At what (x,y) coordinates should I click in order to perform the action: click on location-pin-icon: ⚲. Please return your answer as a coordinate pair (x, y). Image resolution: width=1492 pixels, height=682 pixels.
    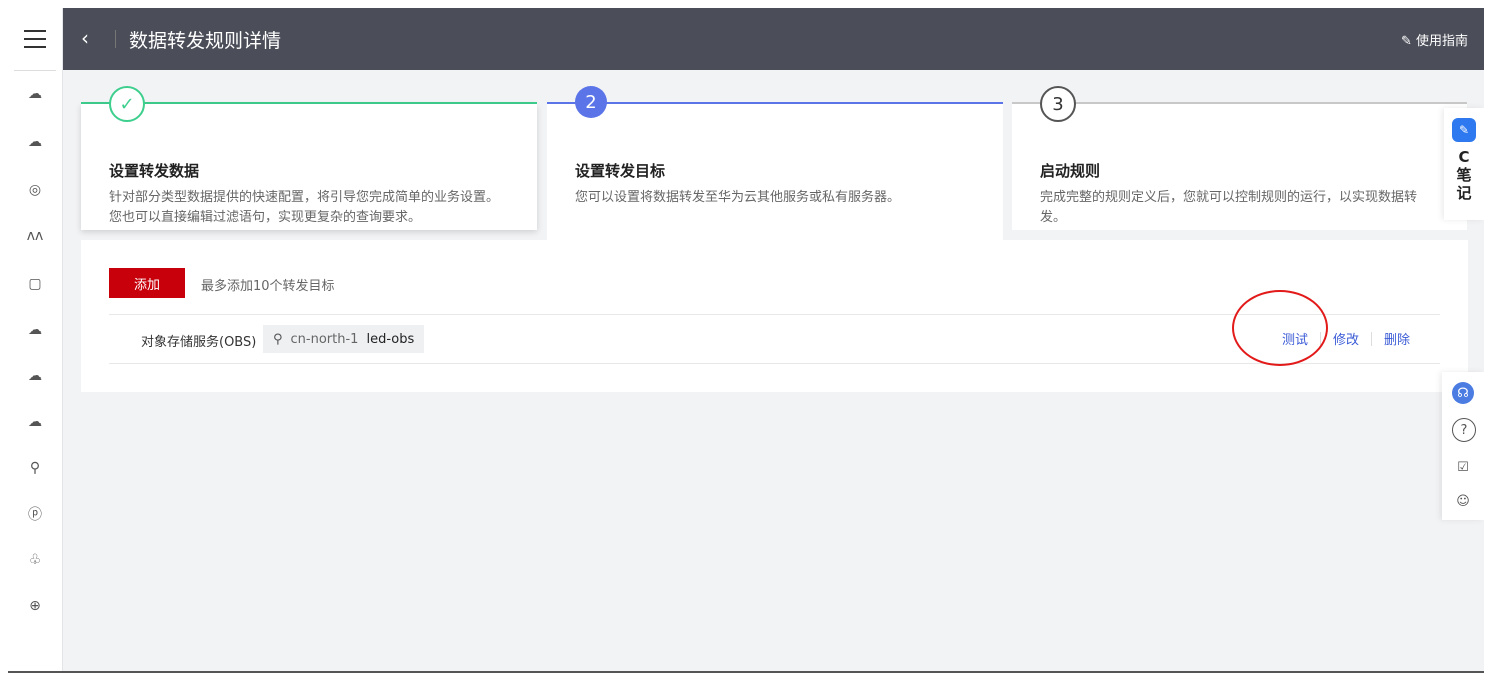
    Looking at the image, I should click on (278, 339).